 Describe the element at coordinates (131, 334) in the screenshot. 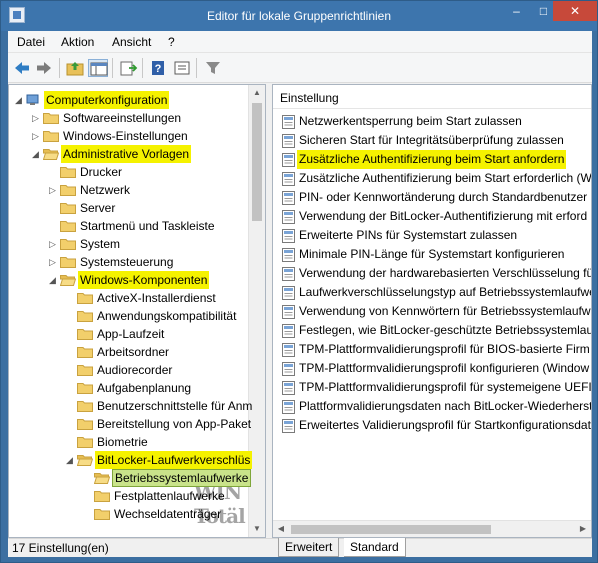

I see `tree-item-label: App-Laufzeit` at that location.